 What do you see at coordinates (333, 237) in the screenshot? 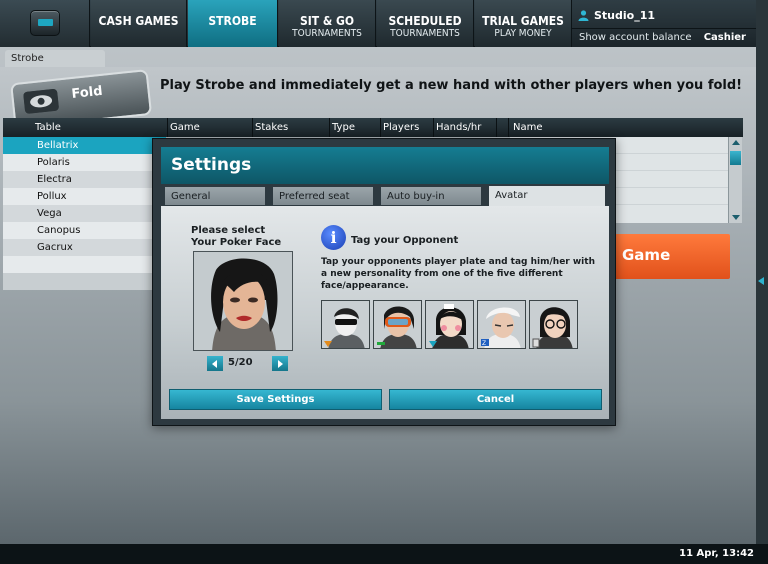
I see `info-icon: i` at bounding box center [333, 237].